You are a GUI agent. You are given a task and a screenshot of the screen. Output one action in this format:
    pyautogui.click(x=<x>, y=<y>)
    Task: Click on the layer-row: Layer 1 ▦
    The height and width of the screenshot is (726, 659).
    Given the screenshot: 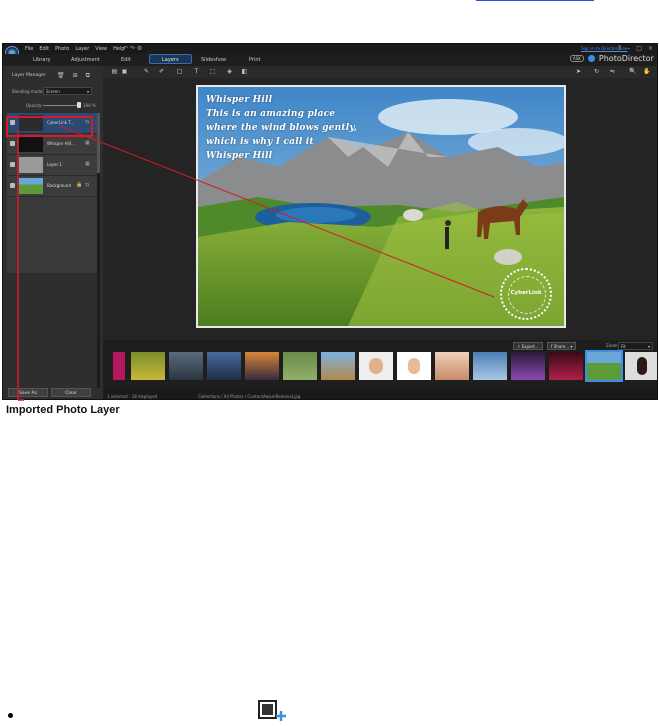 What is the action you would take?
    pyautogui.click(x=52, y=165)
    